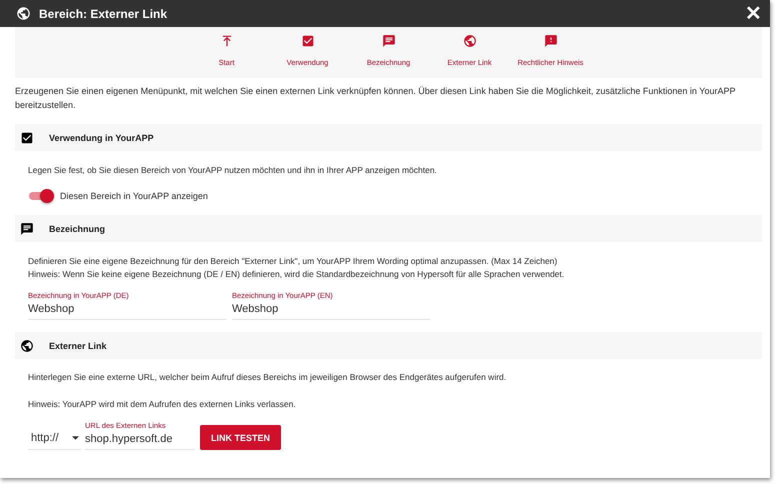  Describe the element at coordinates (54, 439) in the screenshot. I see `protocol-dropdown: http://` at that location.